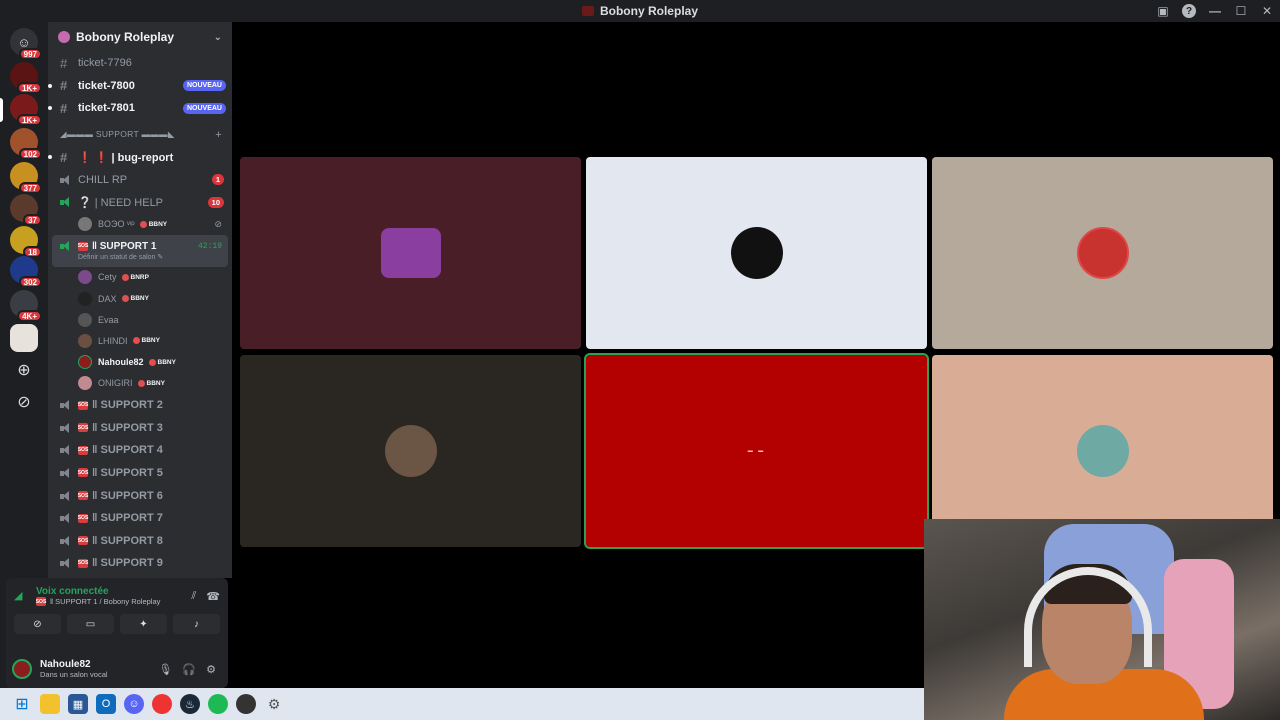  I want to click on member-name: Cety, so click(107, 277).